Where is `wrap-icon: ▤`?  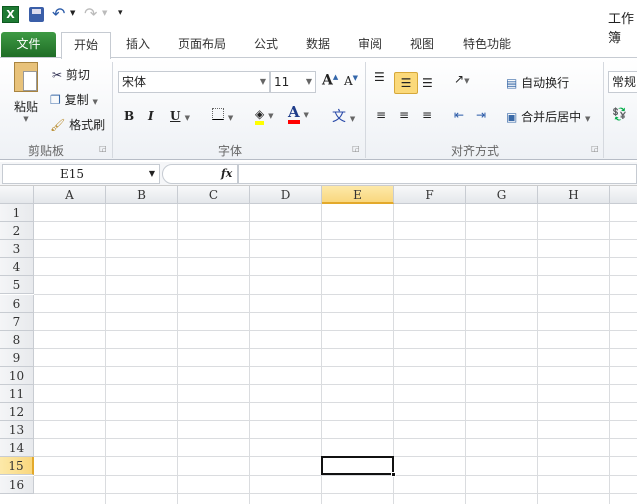 wrap-icon: ▤ is located at coordinates (512, 83).